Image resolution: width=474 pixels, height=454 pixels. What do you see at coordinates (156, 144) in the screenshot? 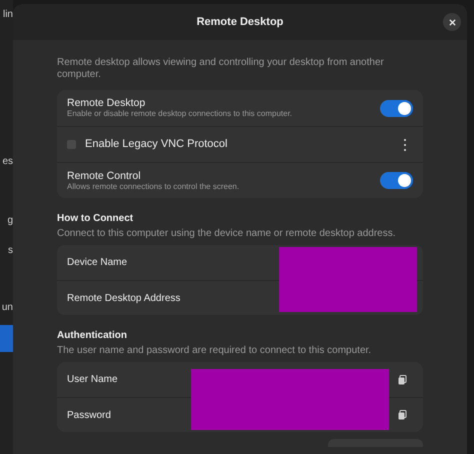
I see `setting-label: Enable Legacy VNC Protocol` at bounding box center [156, 144].